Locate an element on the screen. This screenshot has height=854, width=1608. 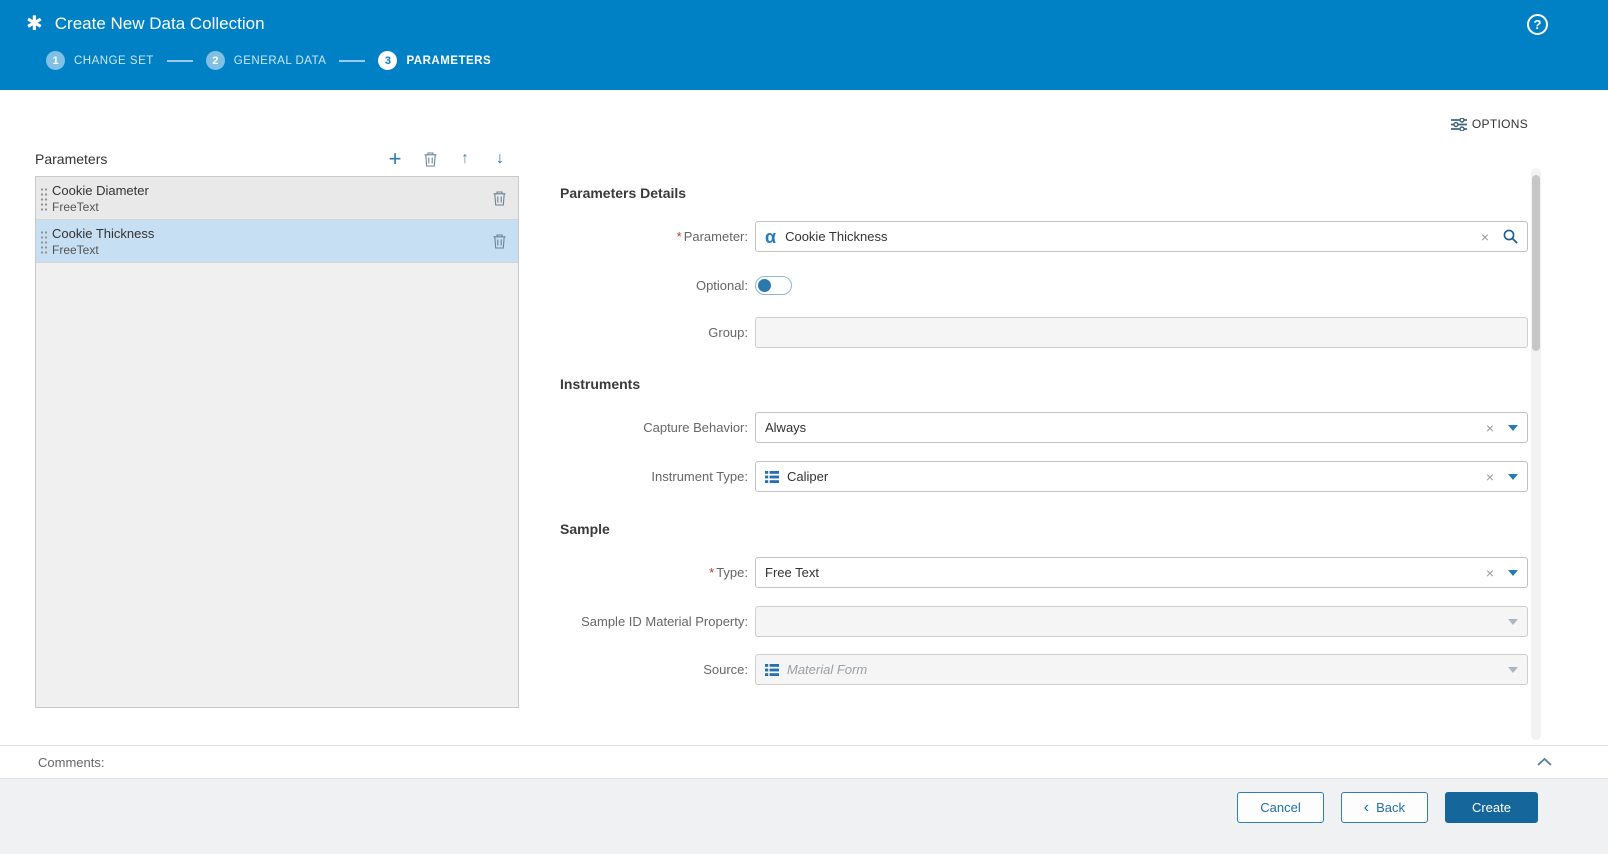
section-heading-sample: Sample is located at coordinates (585, 529).